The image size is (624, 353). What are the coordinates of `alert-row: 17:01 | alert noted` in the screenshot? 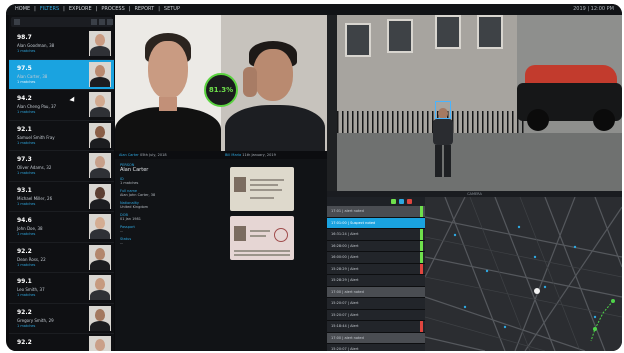 It's located at (376, 212).